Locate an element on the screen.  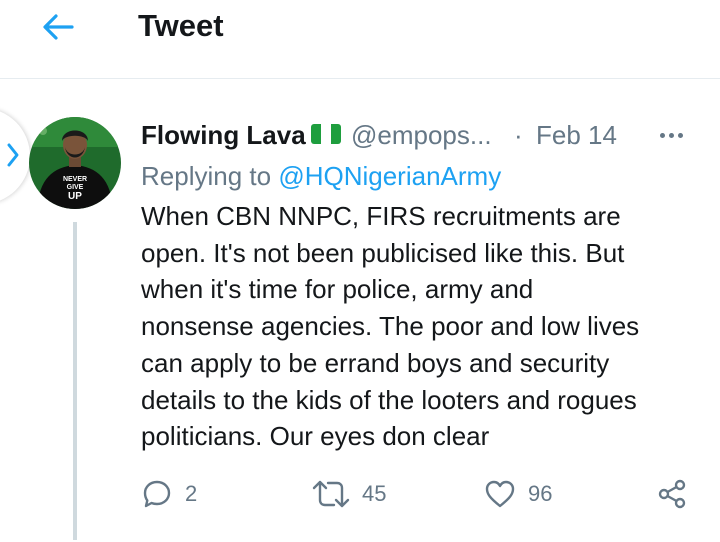
top-bar: Tweet is located at coordinates (360, 39).